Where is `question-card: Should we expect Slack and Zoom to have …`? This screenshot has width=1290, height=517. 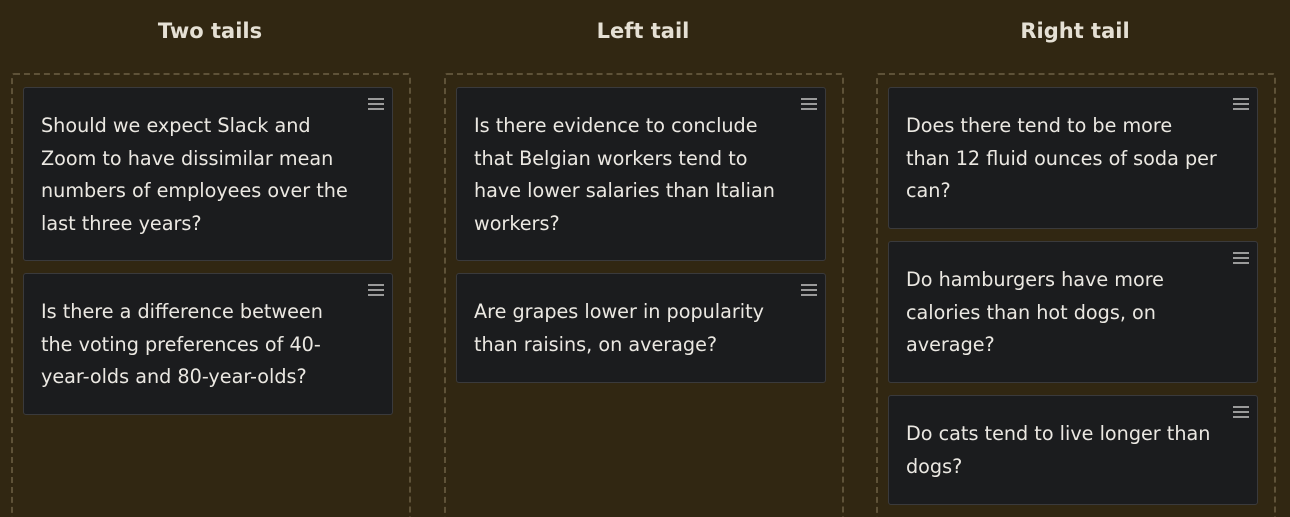
question-card: Should we expect Slack and Zoom to have … is located at coordinates (208, 174).